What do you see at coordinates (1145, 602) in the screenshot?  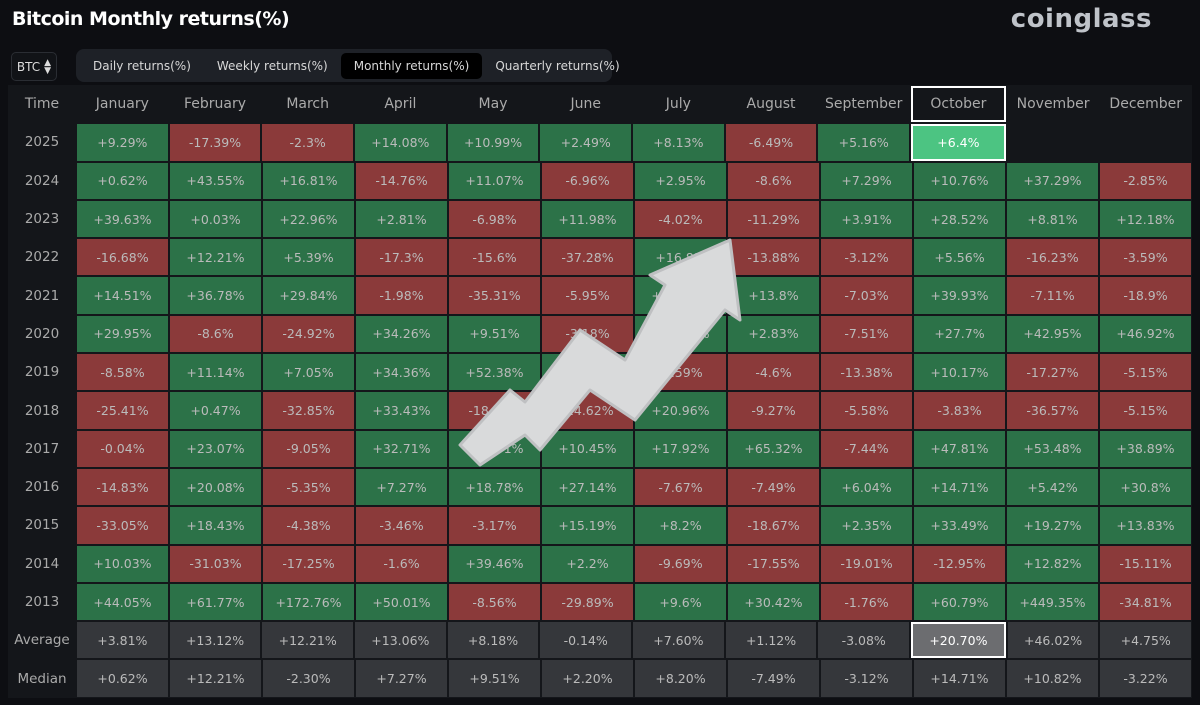 I see `return-cell: -34.81%` at bounding box center [1145, 602].